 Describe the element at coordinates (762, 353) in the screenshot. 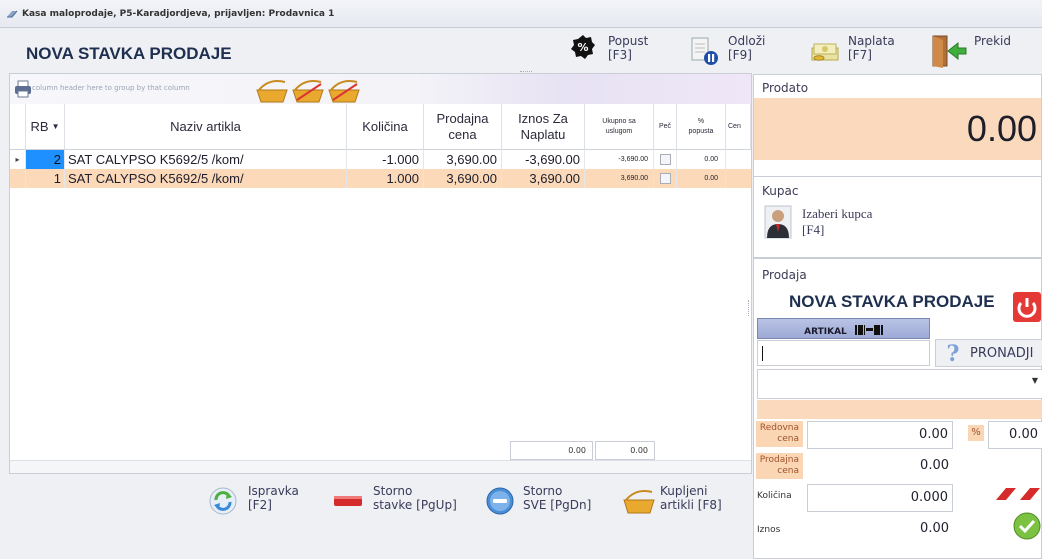

I see `text-cursor` at that location.